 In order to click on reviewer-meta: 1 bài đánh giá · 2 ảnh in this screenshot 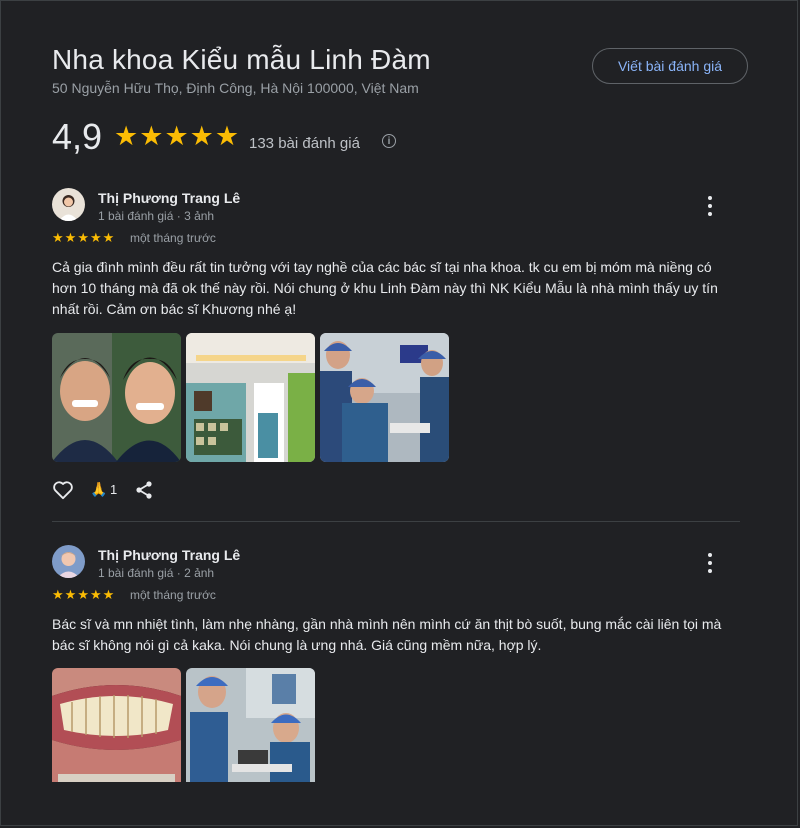, I will do `click(156, 573)`.